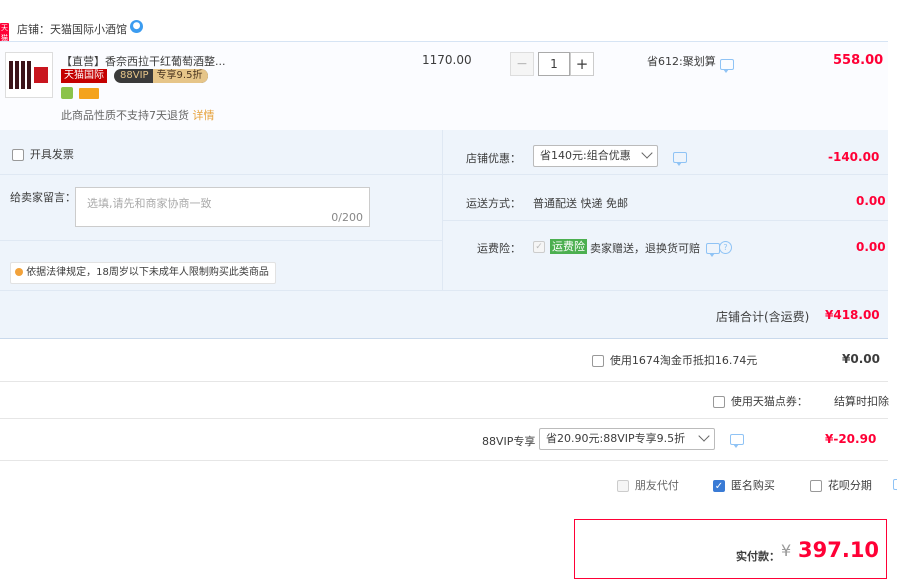 The height and width of the screenshot is (579, 897). What do you see at coordinates (51, 154) in the screenshot?
I see `invoice-label: 开具发票` at bounding box center [51, 154].